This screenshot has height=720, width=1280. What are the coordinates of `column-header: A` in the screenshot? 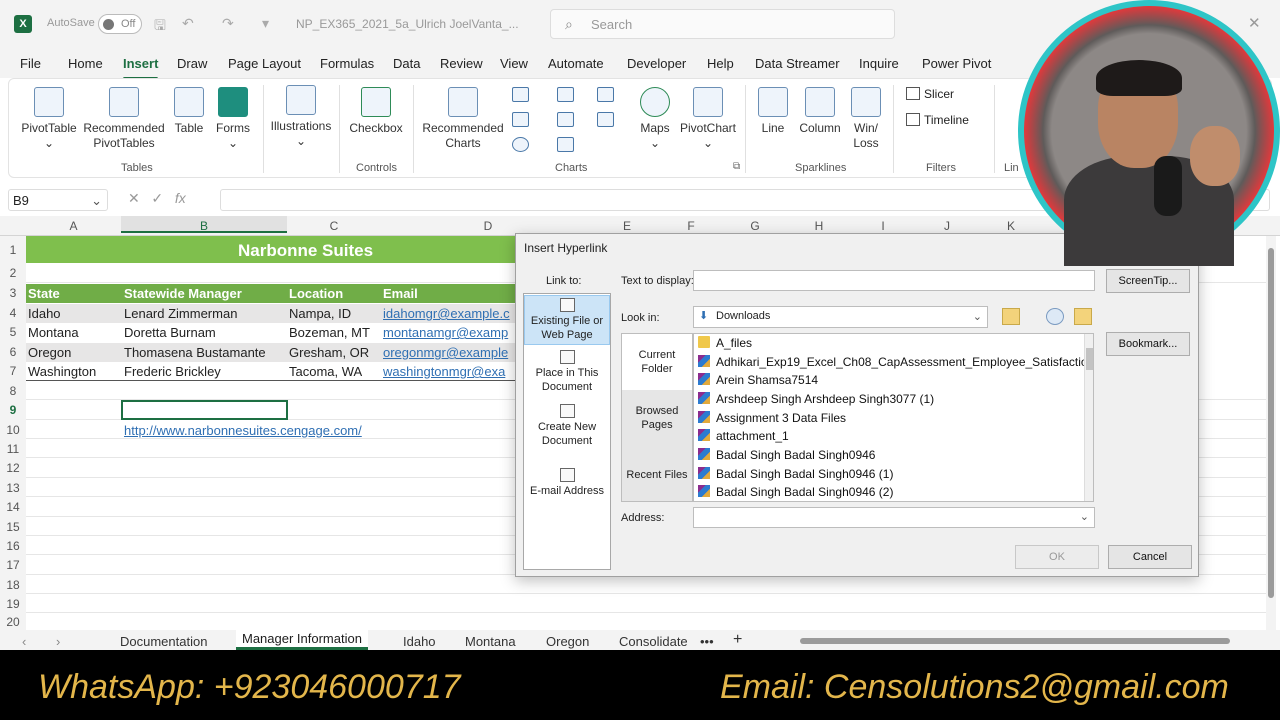 It's located at (73, 226).